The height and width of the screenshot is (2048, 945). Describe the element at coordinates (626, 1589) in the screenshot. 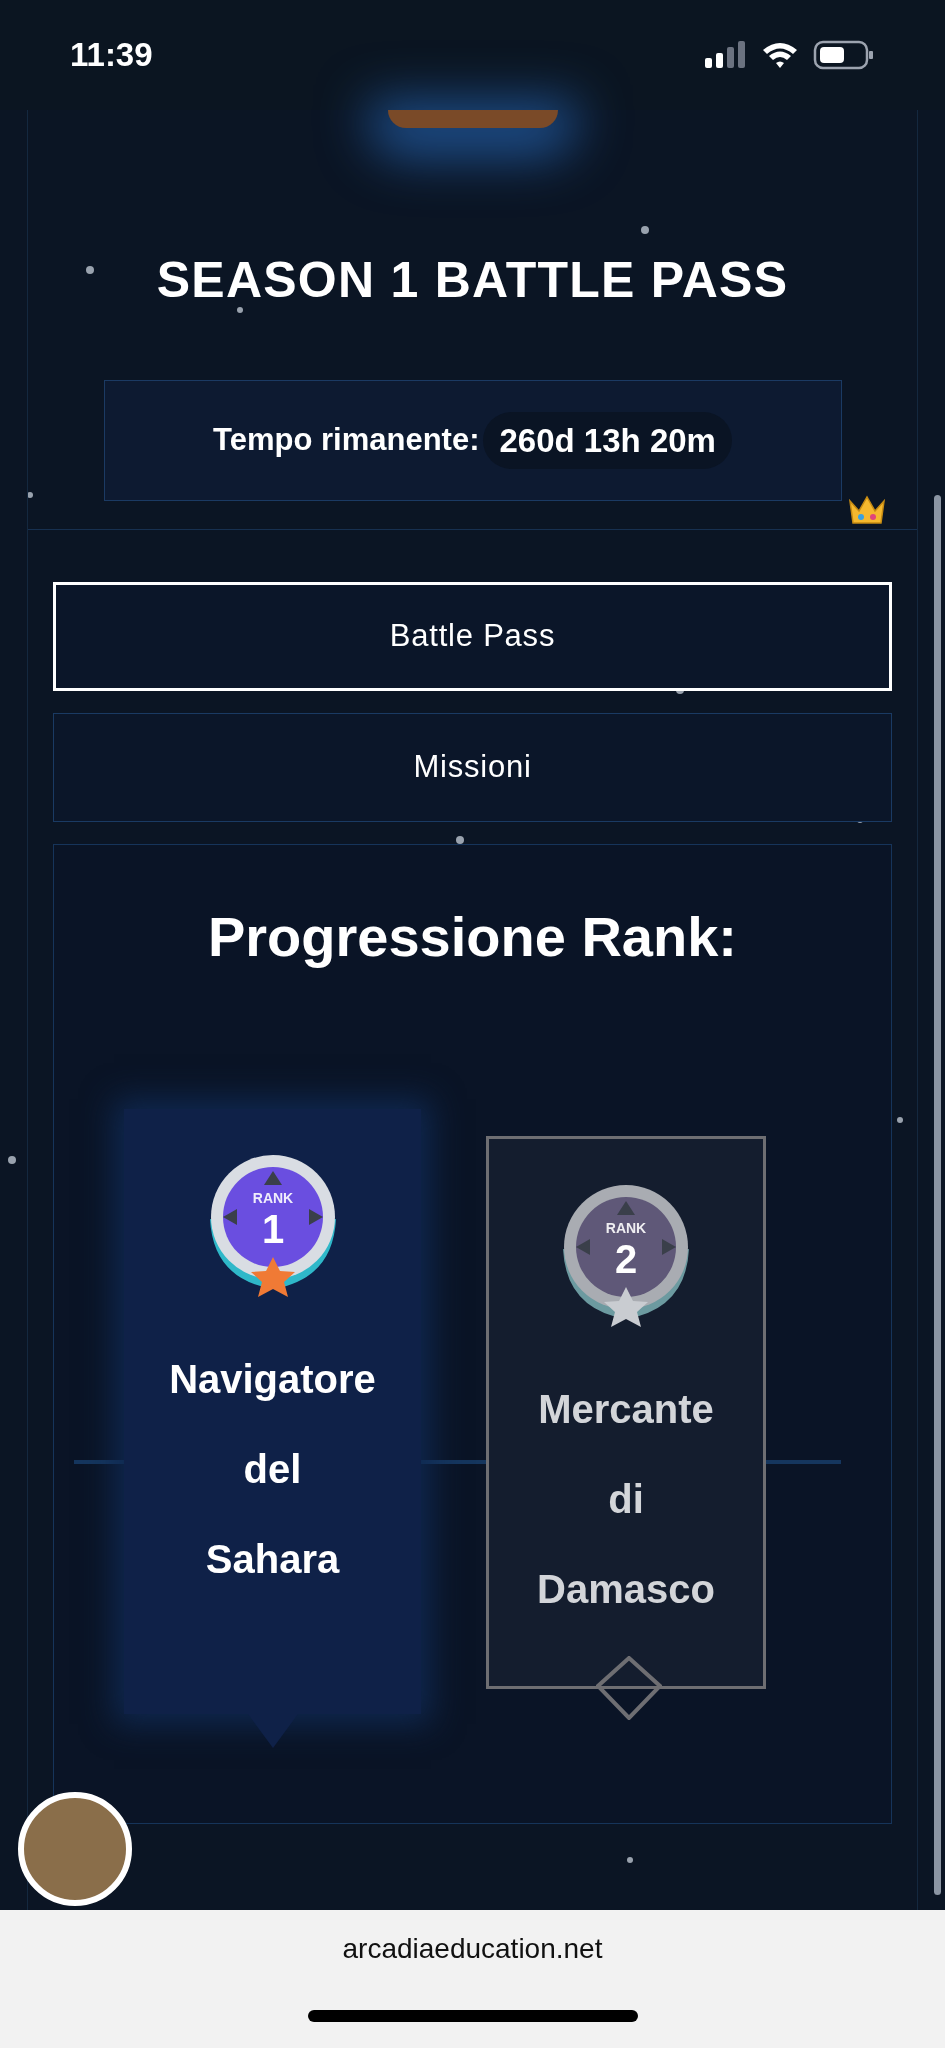

I see `rank-name: Damasco` at that location.